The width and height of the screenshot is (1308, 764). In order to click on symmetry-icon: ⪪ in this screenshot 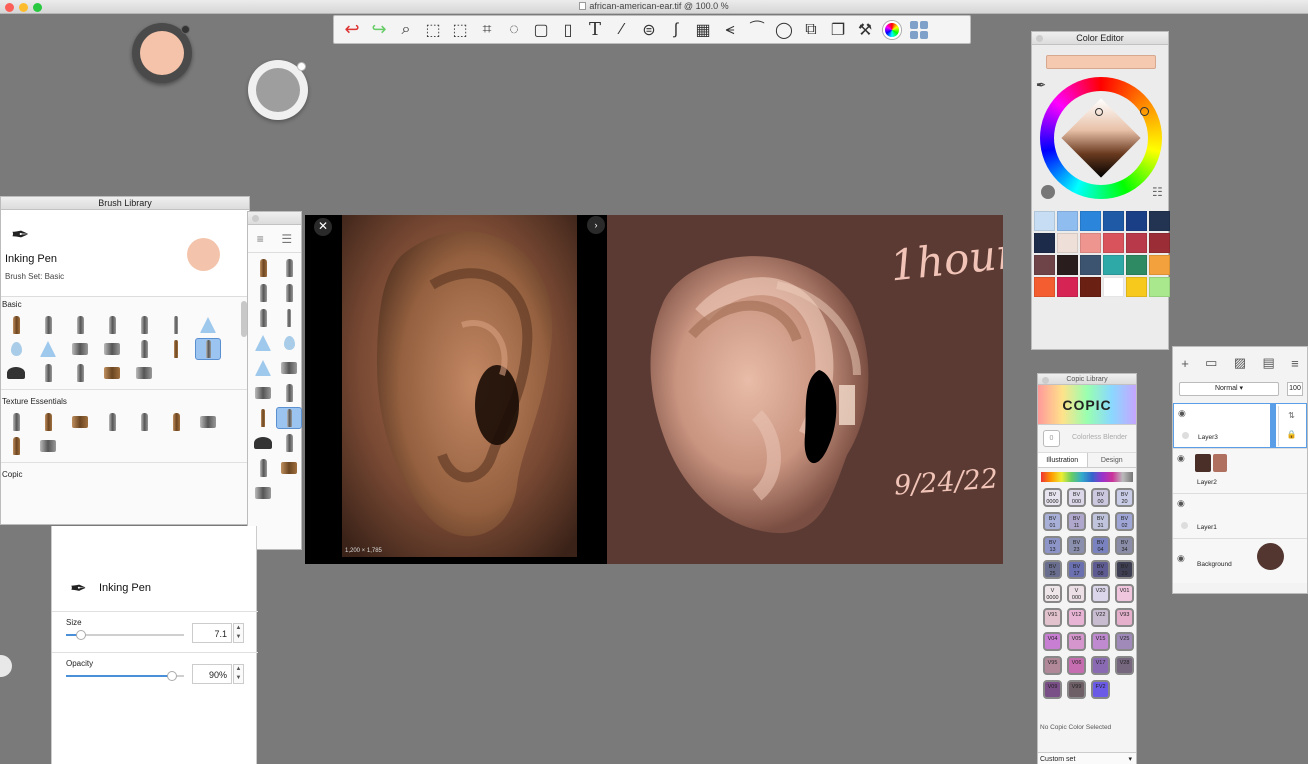, I will do `click(730, 30)`.